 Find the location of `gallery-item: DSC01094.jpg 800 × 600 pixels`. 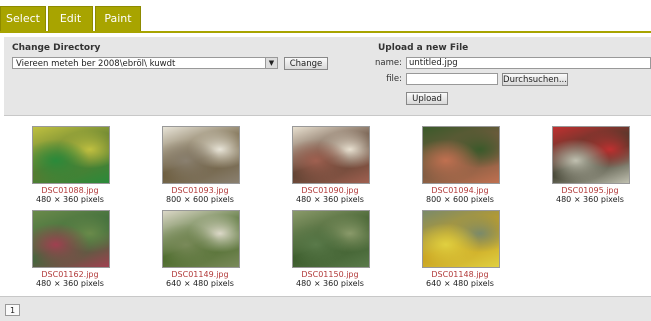

gallery-item: DSC01094.jpg 800 × 600 pixels is located at coordinates (460, 166).